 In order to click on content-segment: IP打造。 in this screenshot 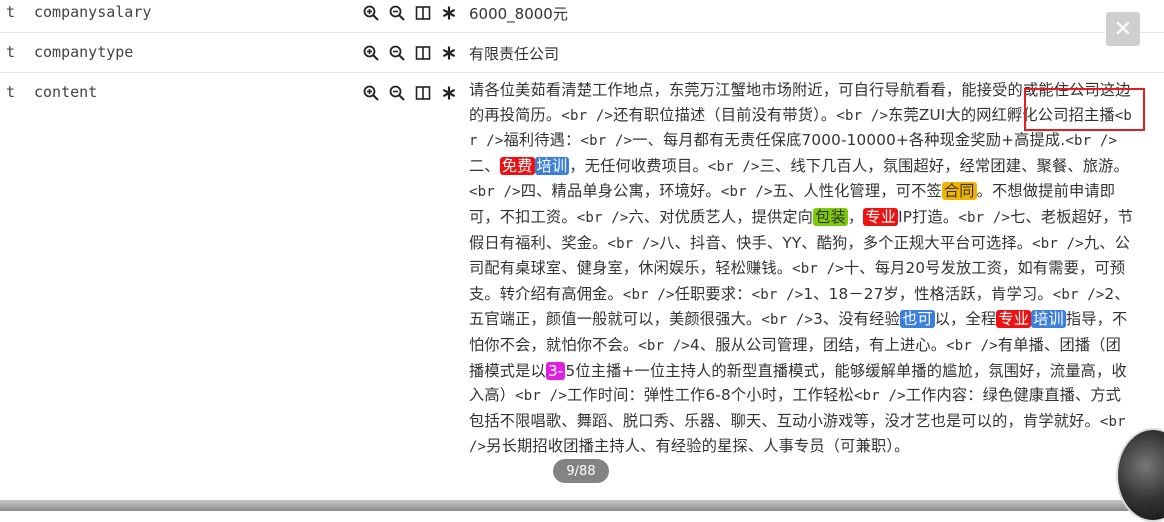, I will do `click(928, 216)`.